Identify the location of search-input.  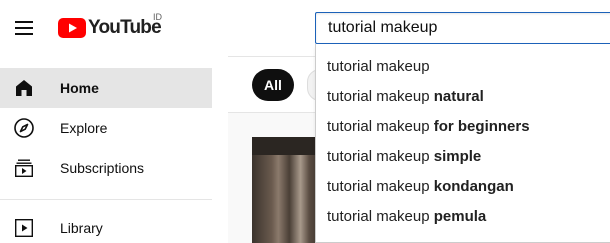
(468, 28).